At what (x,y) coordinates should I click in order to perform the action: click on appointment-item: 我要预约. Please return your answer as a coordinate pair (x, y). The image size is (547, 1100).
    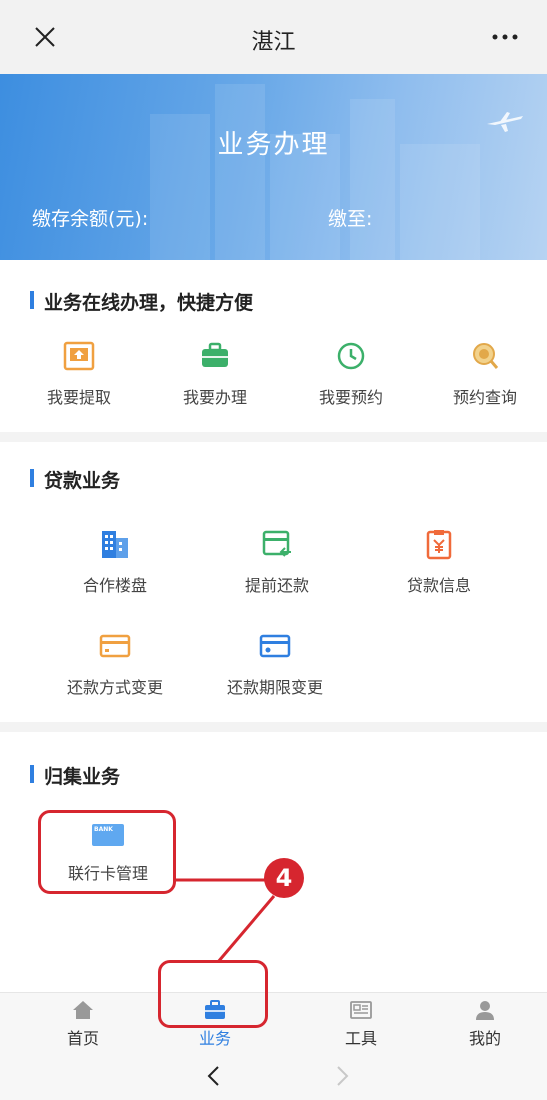
    Looking at the image, I should click on (351, 374).